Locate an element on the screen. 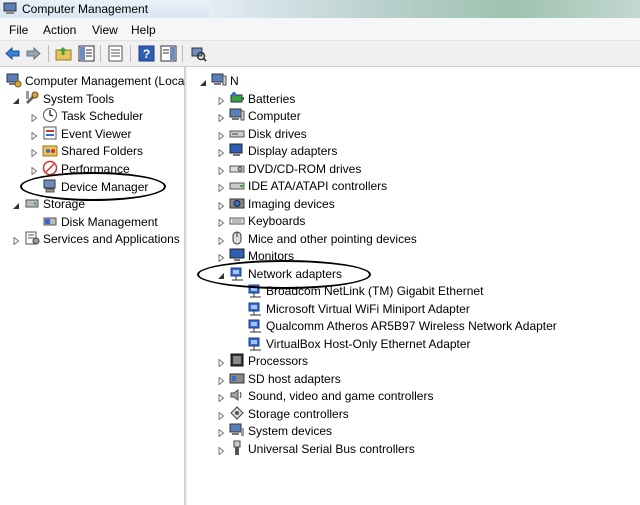  tree-item-task-scheduler: Task Scheduler is located at coordinates (92, 115).